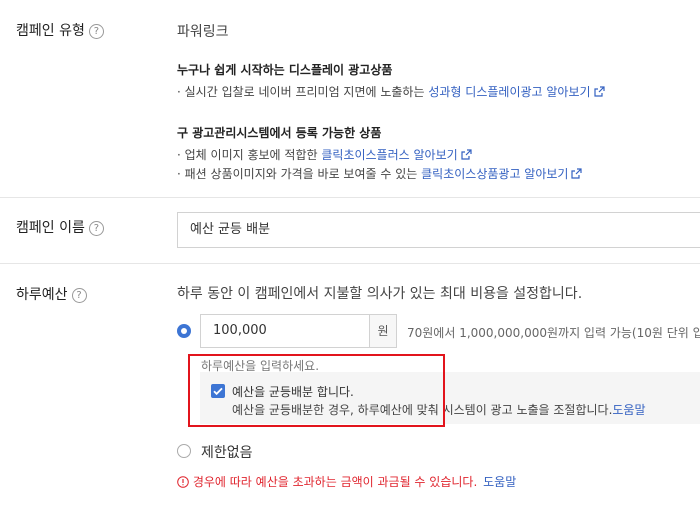 This screenshot has height=509, width=700. Describe the element at coordinates (279, 133) in the screenshot. I see `legacy-section-title: 구 광고관리시스템에서 등록 가능한 상품` at that location.